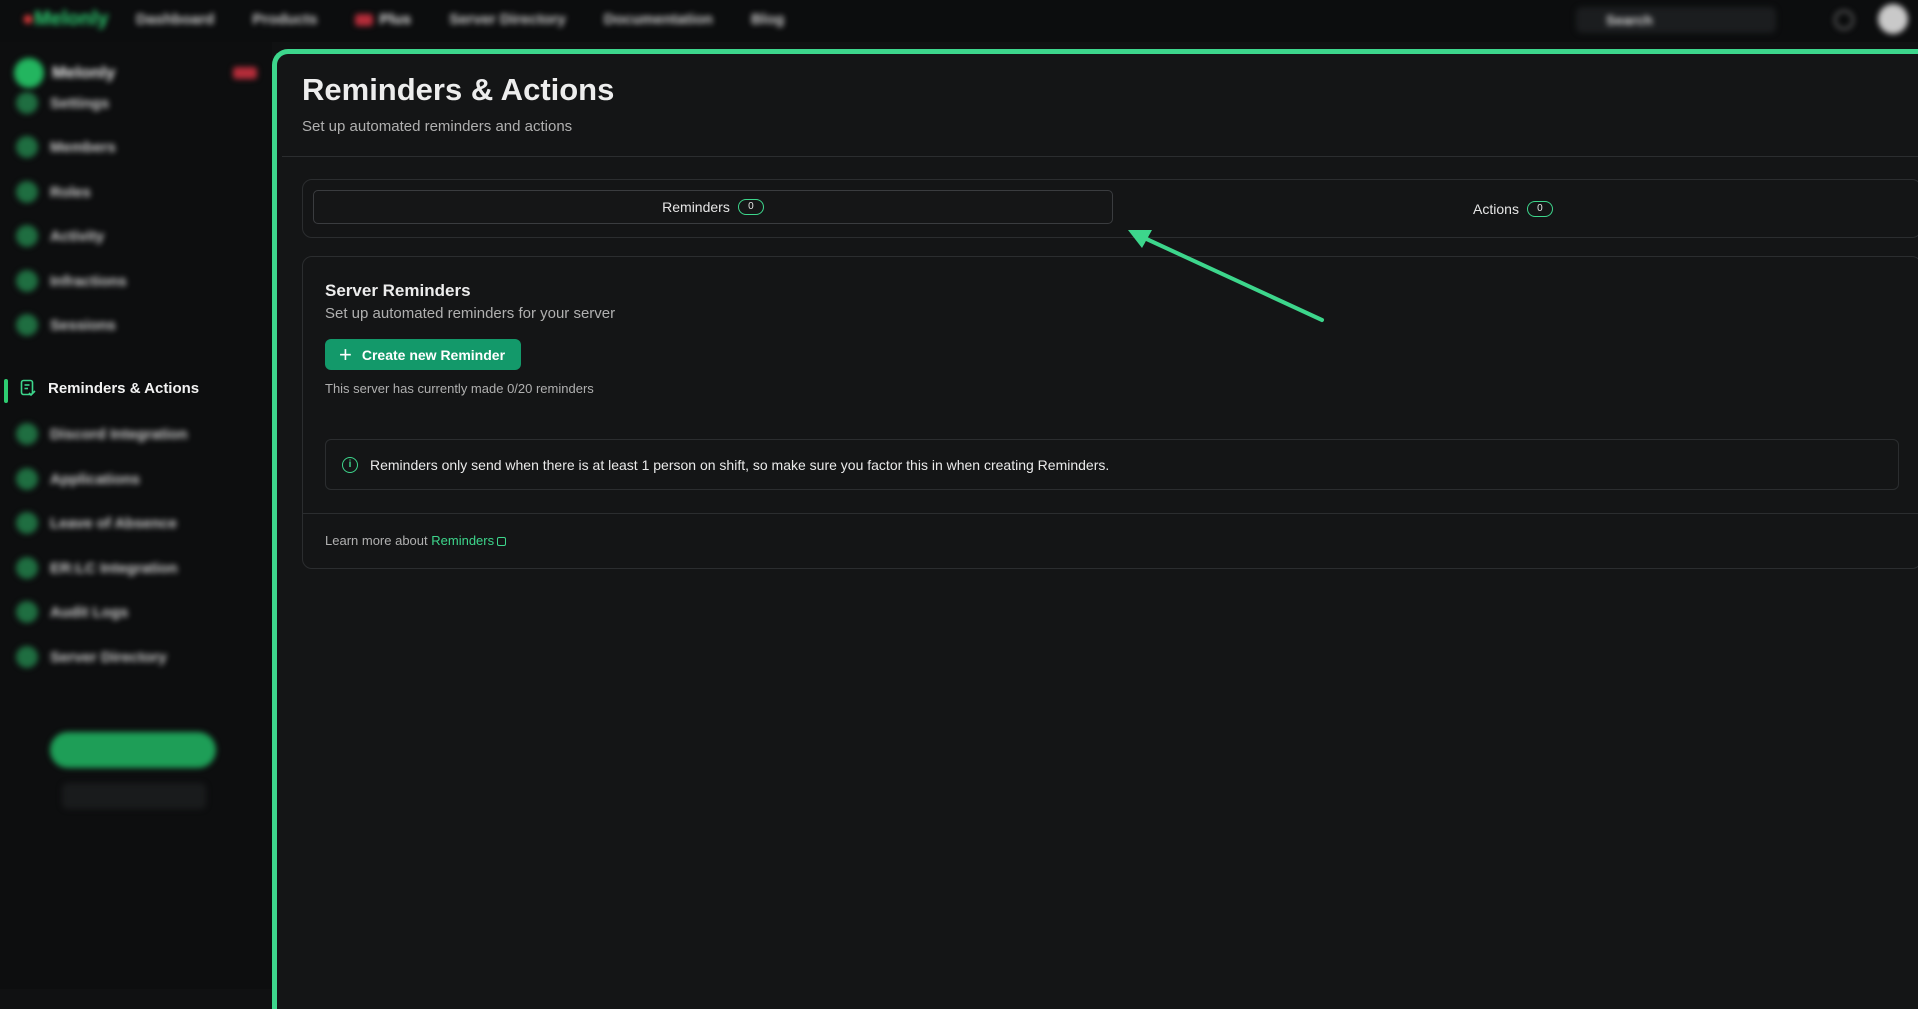 This screenshot has width=1918, height=1009. I want to click on tab-actions-label: Actions, so click(1496, 209).